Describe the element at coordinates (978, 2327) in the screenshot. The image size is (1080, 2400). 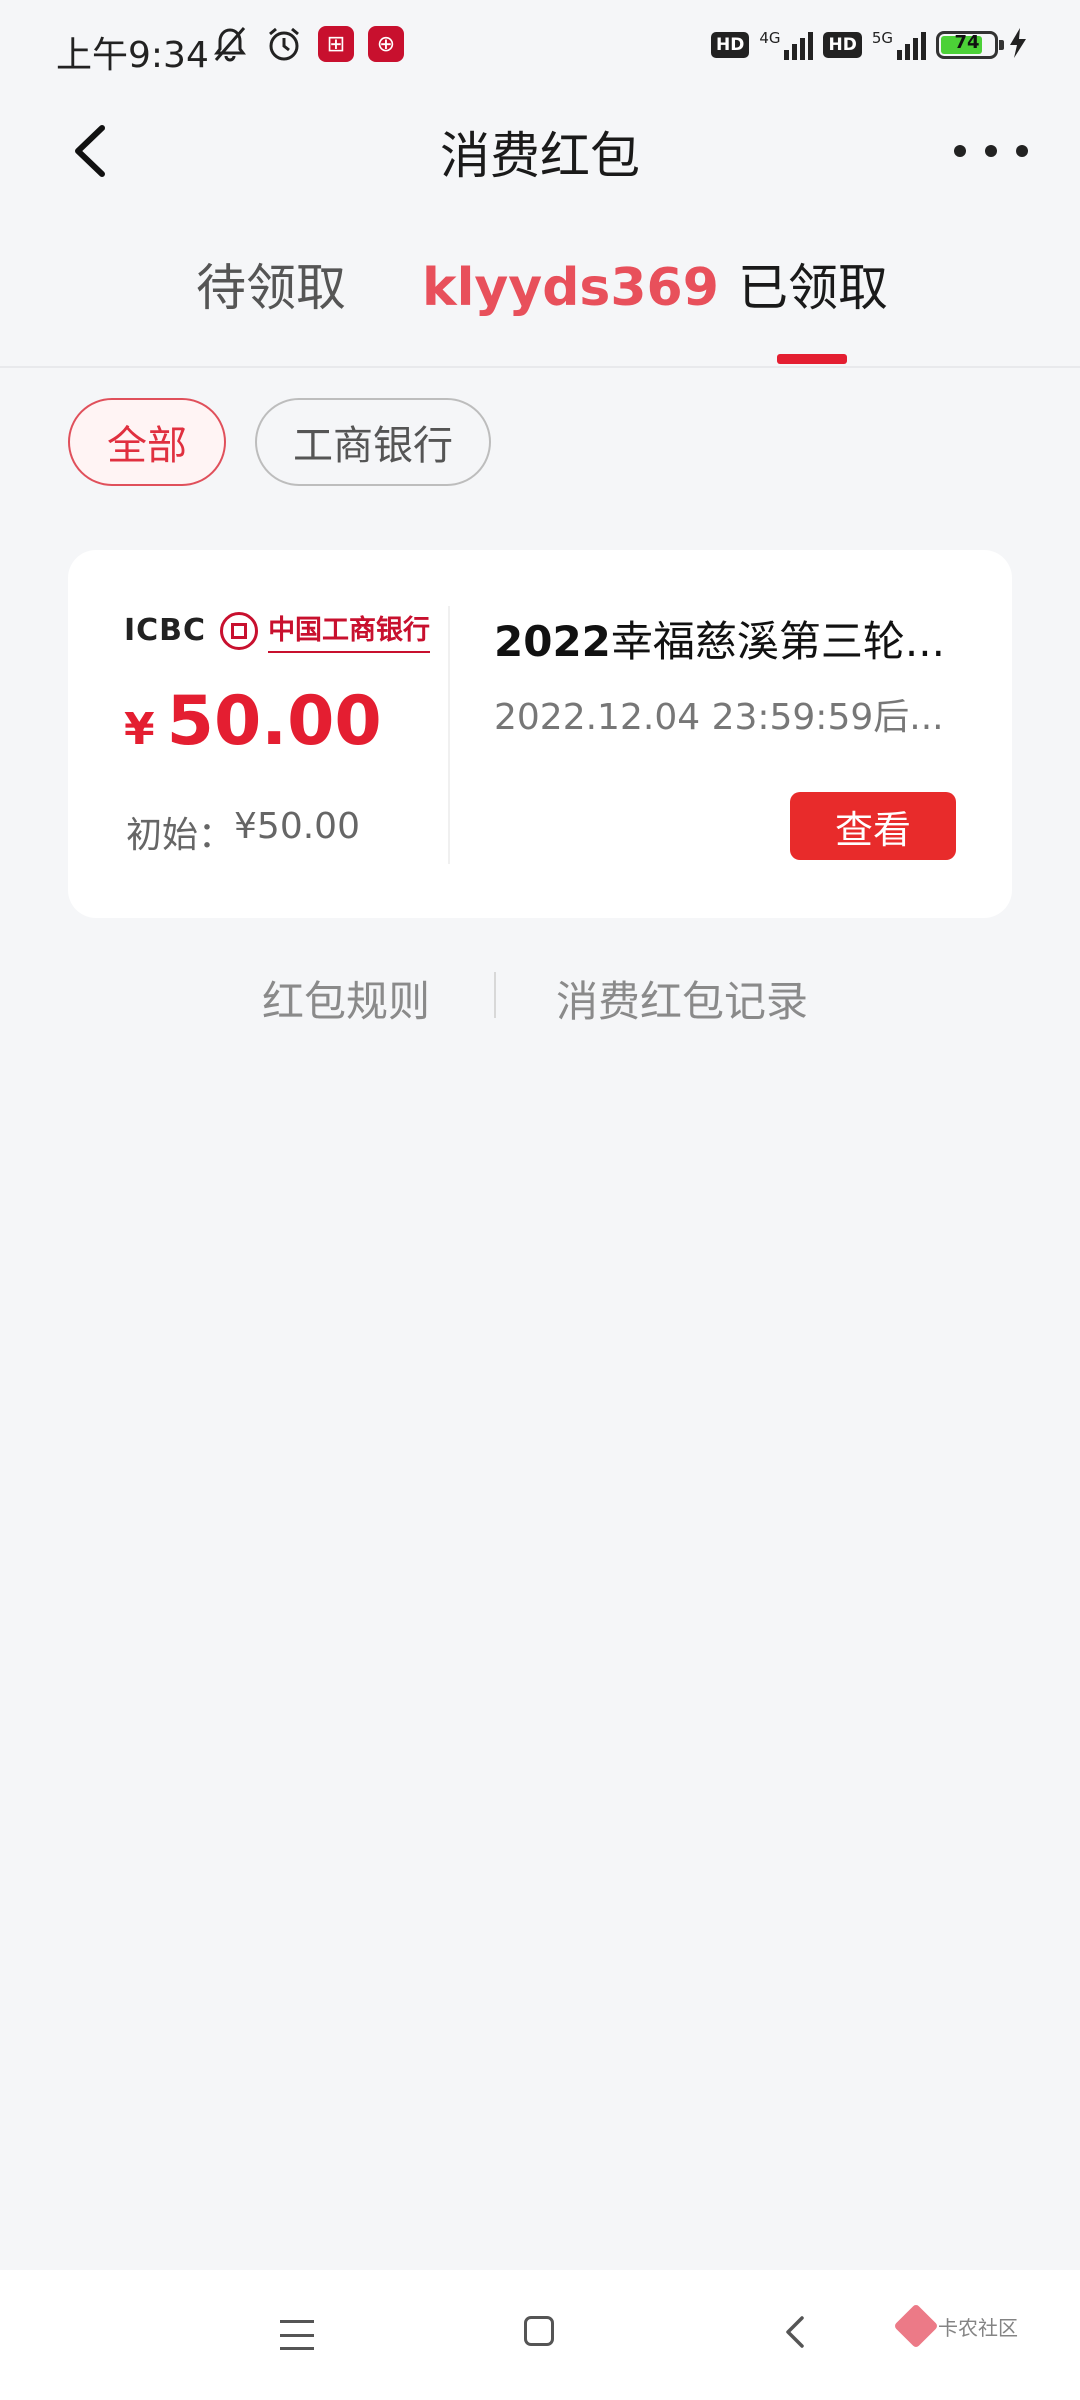
I see `watermark-text: 卡农社区` at that location.